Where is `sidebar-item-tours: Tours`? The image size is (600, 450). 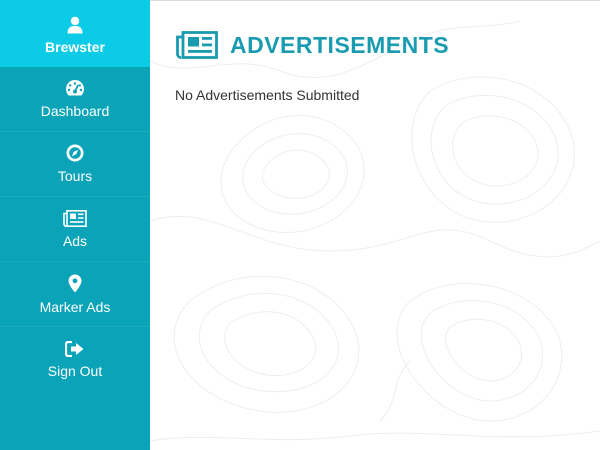 sidebar-item-tours: Tours is located at coordinates (75, 164).